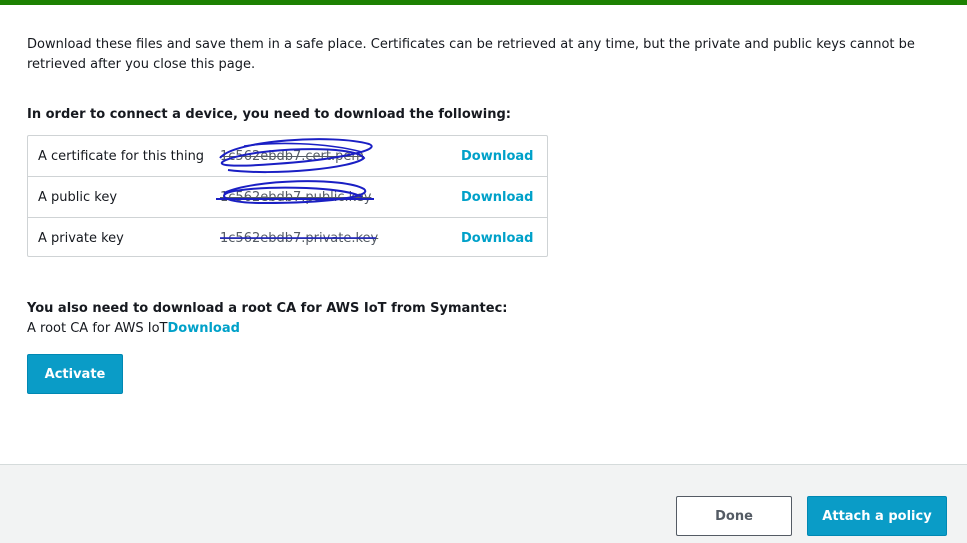 The height and width of the screenshot is (543, 967). I want to click on file-label: A private key, so click(81, 238).